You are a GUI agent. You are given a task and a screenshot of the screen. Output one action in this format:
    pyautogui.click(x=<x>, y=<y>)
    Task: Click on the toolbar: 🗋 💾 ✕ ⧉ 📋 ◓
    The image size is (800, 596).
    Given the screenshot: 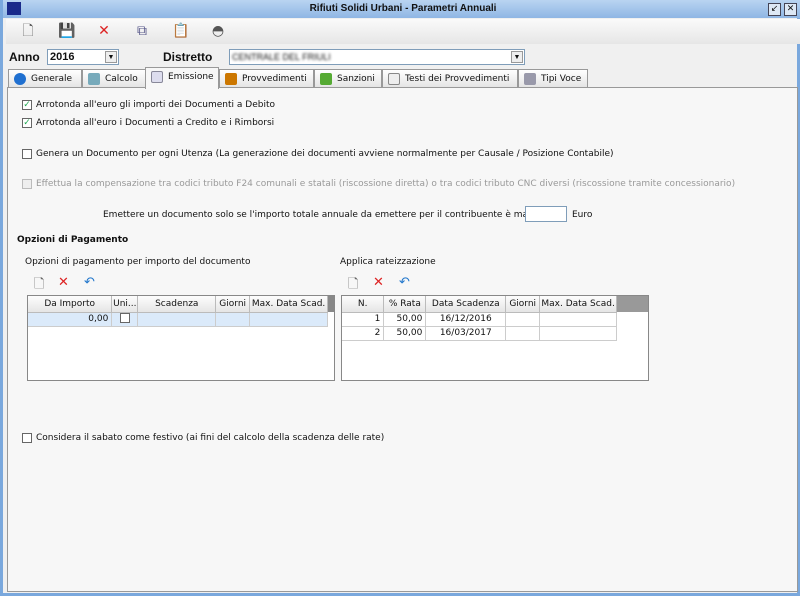 What is the action you would take?
    pyautogui.click(x=403, y=31)
    